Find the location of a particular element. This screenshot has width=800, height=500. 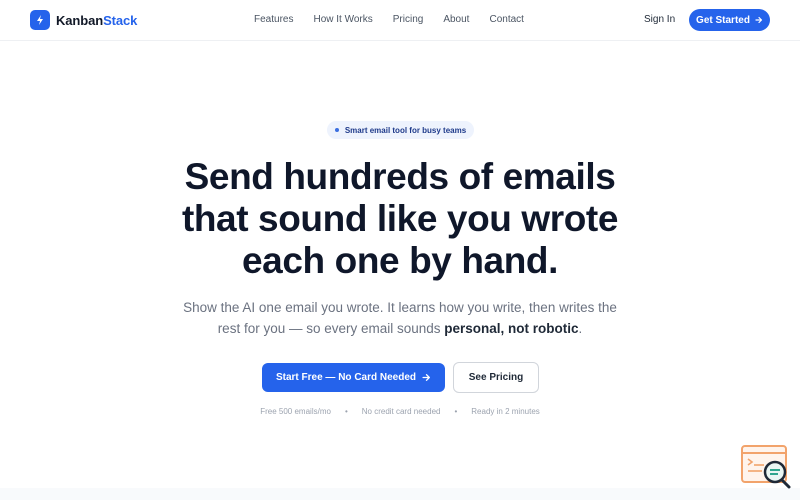

brand-suffix: Stack is located at coordinates (120, 20).